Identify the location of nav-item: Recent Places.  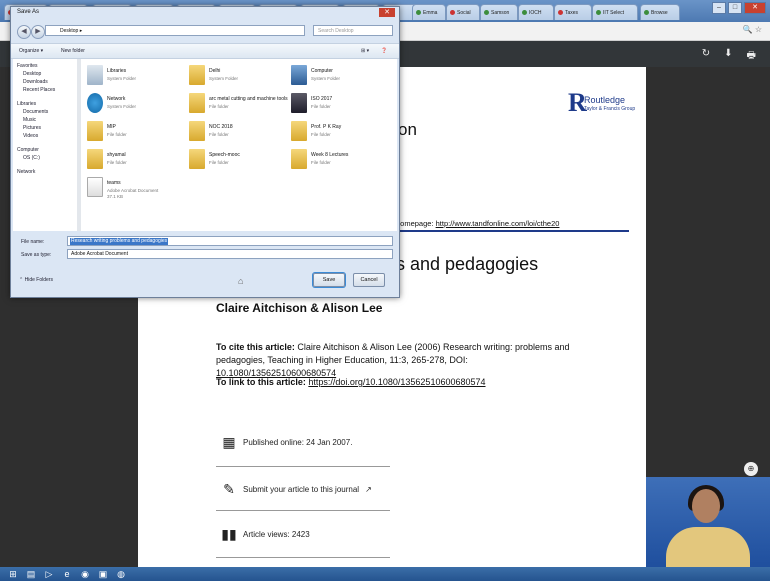
(39, 90).